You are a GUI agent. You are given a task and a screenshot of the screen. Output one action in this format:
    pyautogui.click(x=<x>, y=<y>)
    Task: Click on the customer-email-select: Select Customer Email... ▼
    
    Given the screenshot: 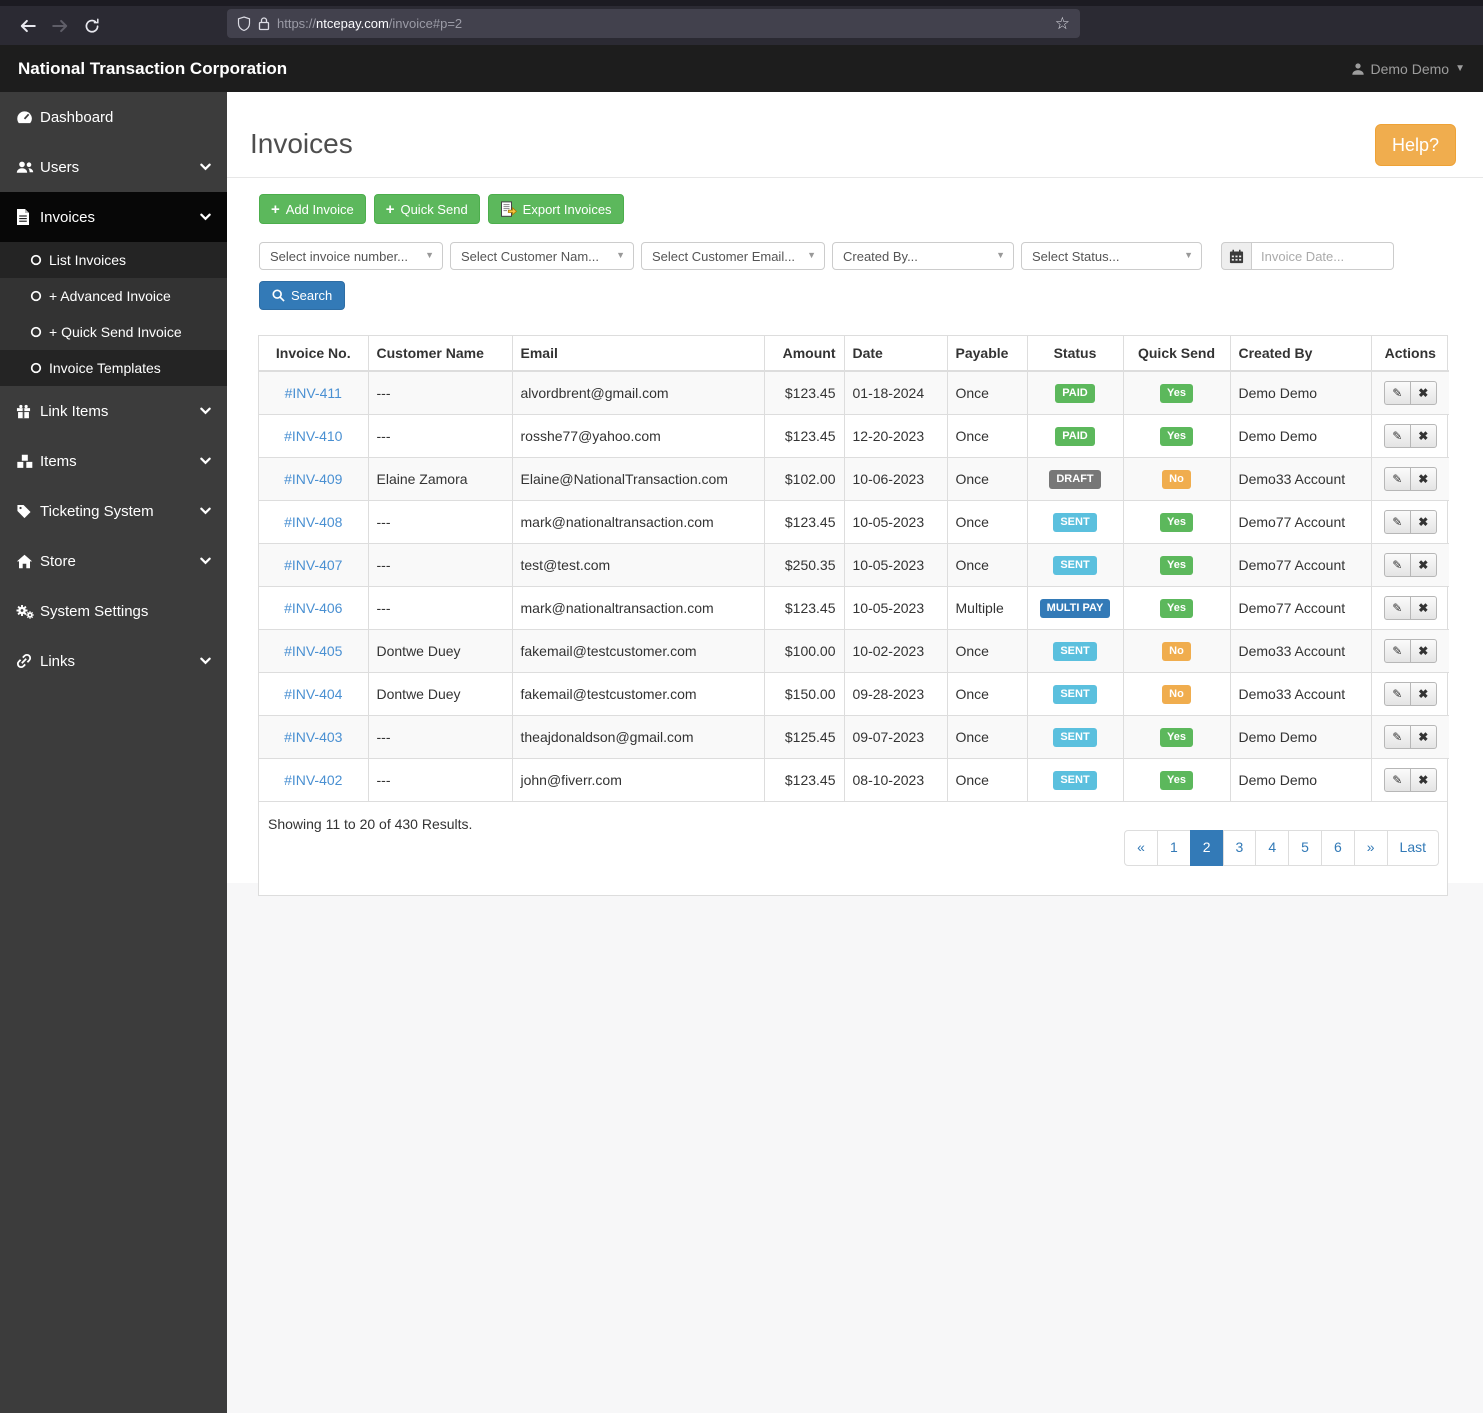 What is the action you would take?
    pyautogui.click(x=733, y=256)
    